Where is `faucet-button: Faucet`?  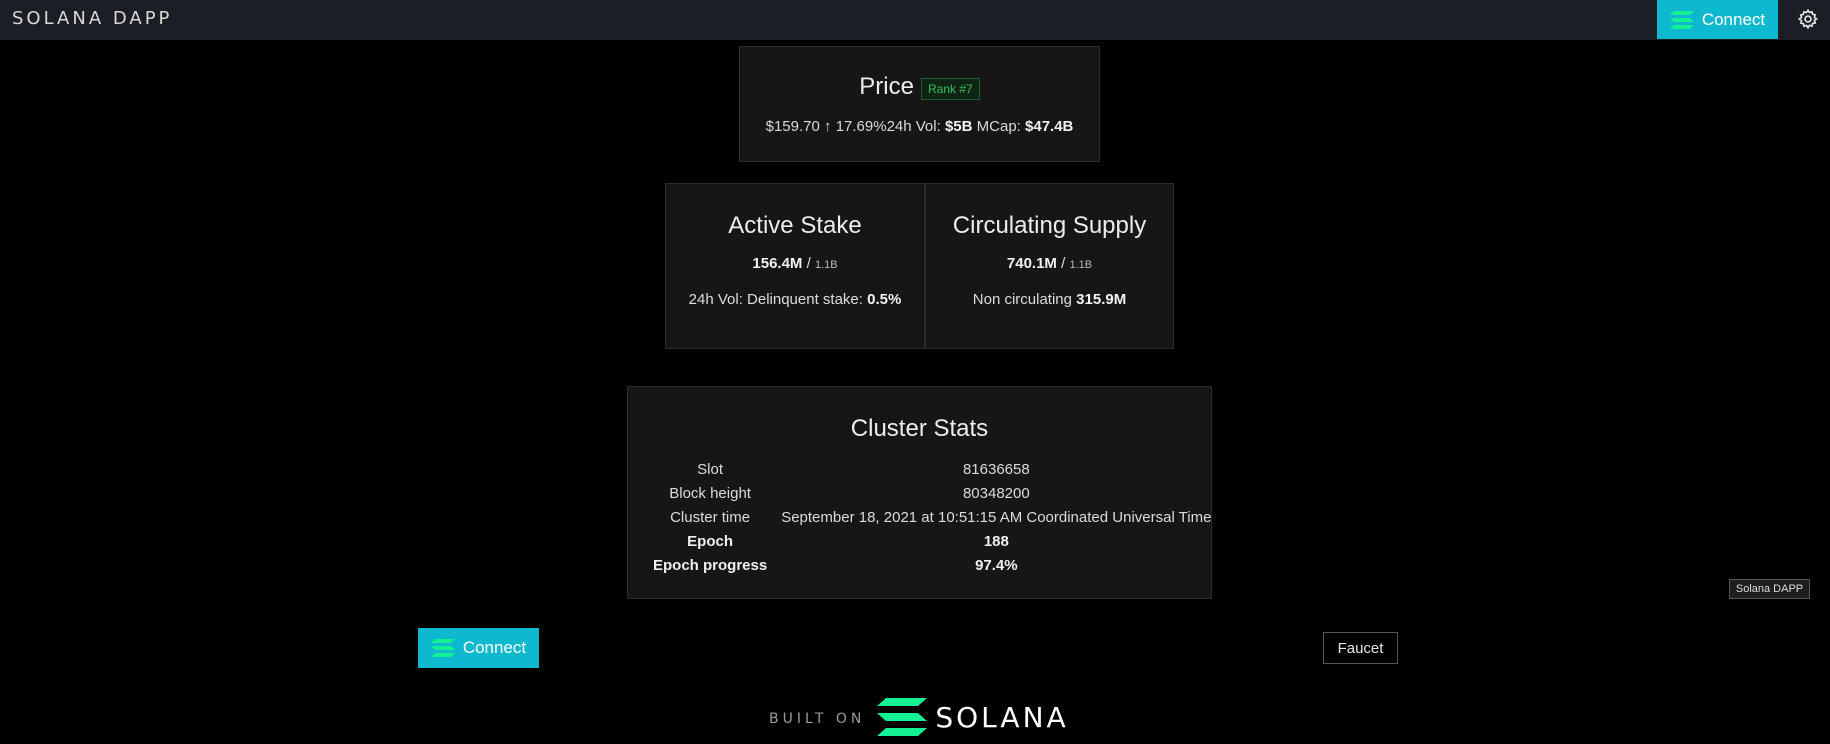 faucet-button: Faucet is located at coordinates (1360, 648).